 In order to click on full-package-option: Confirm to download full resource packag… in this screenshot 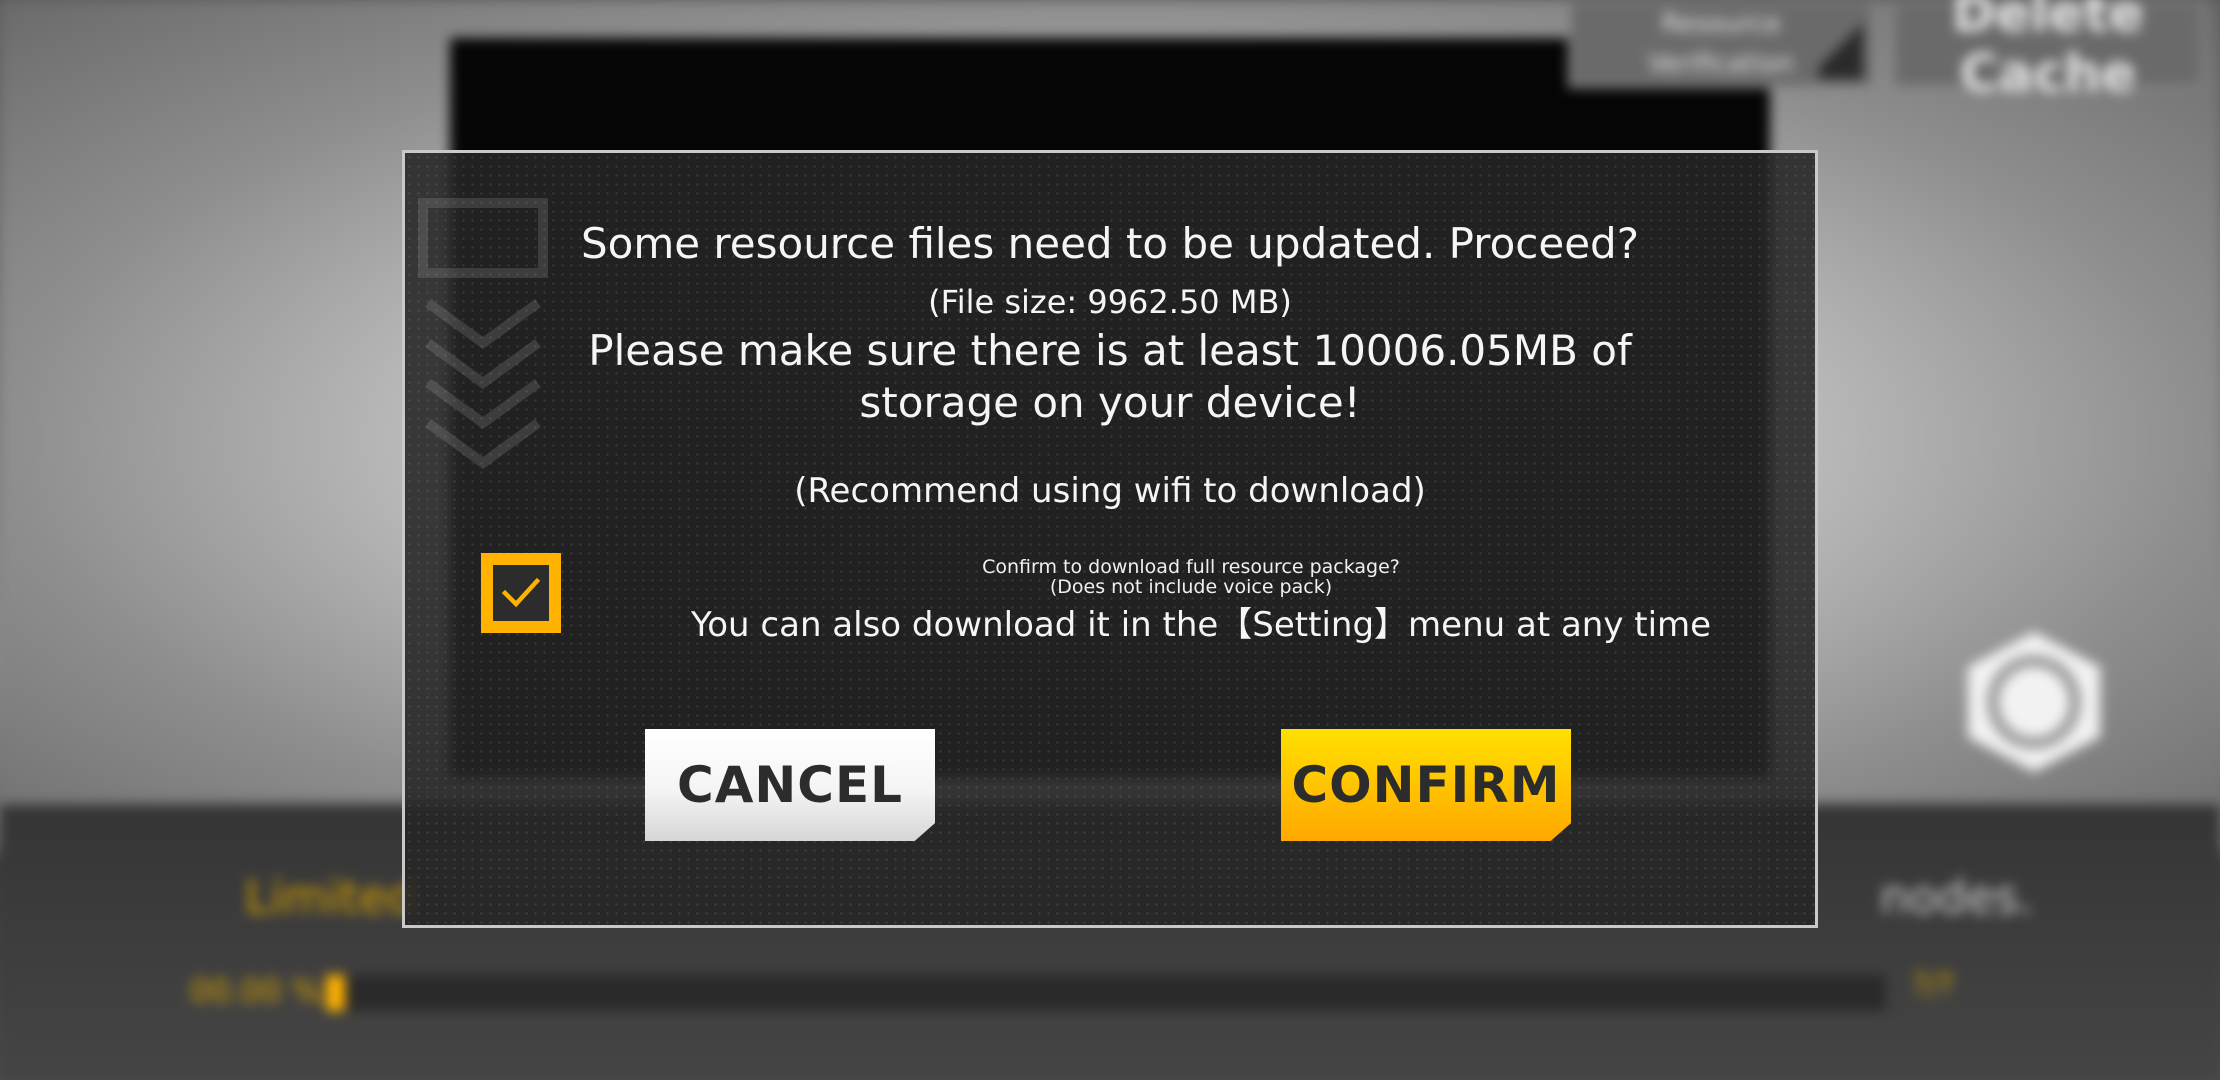, I will do `click(1131, 599)`.